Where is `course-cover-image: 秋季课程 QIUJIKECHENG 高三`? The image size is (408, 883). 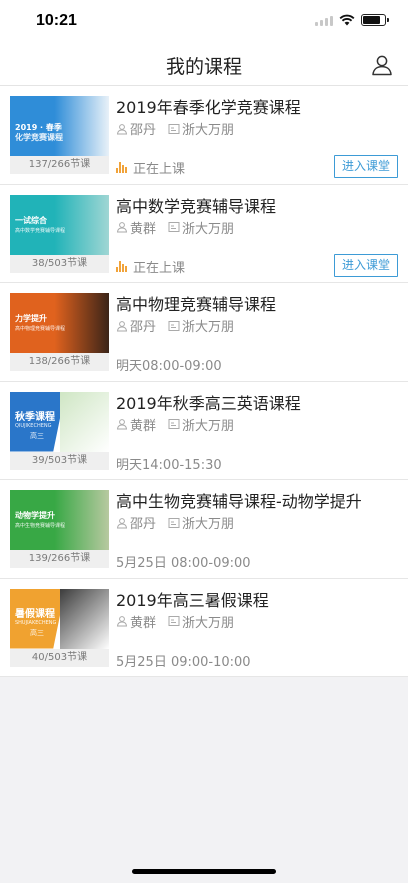
course-cover-image: 秋季课程 QIUJIKECHENG 高三 is located at coordinates (59, 421).